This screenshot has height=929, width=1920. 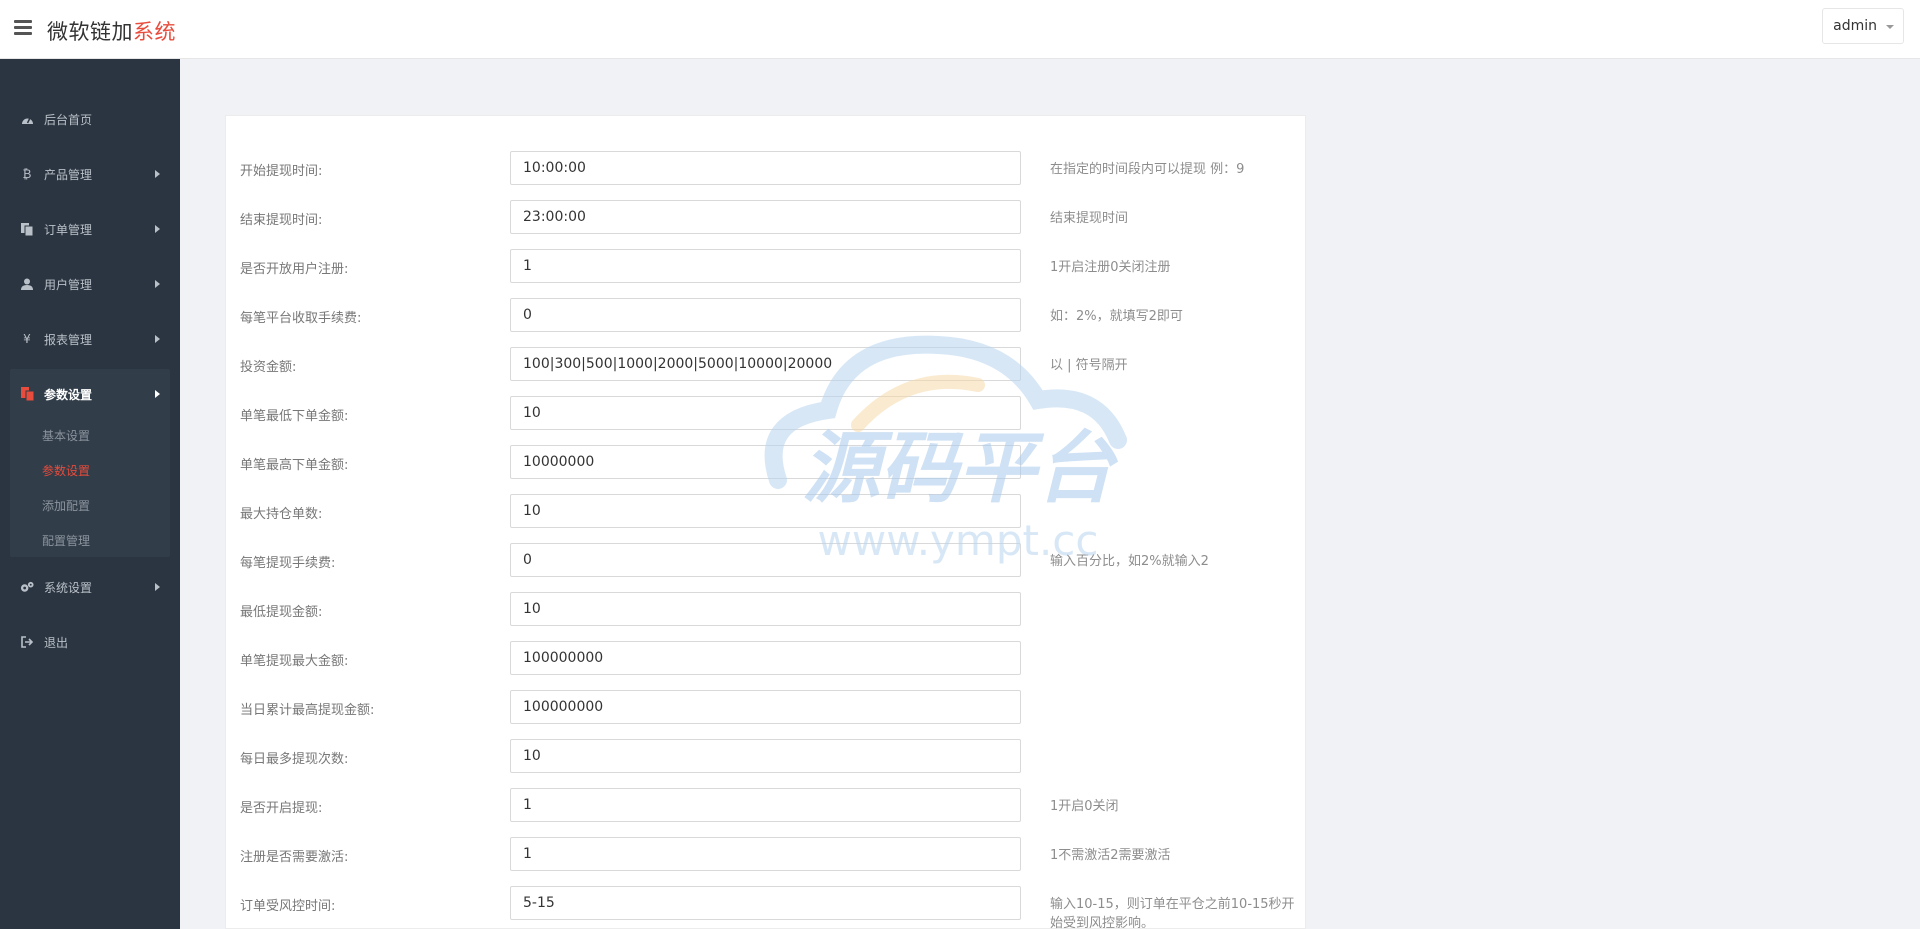 What do you see at coordinates (68, 587) in the screenshot?
I see `sidebar-item-label: 系统设置` at bounding box center [68, 587].